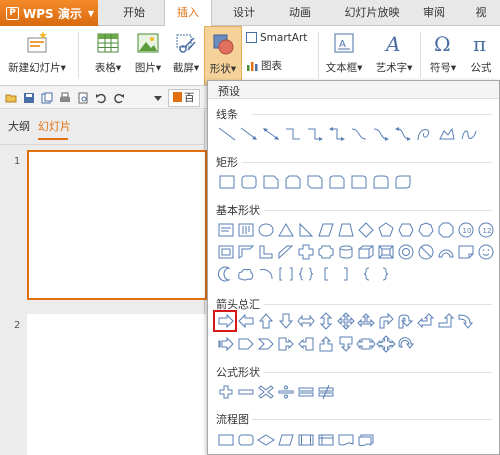 Image resolution: width=500 pixels, height=455 pixels. I want to click on left-bracket-shape-icon, so click(326, 274).